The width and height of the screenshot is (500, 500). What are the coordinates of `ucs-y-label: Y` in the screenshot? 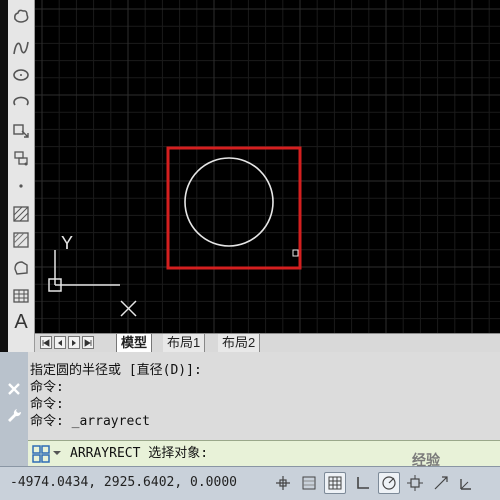 It's located at (67, 243).